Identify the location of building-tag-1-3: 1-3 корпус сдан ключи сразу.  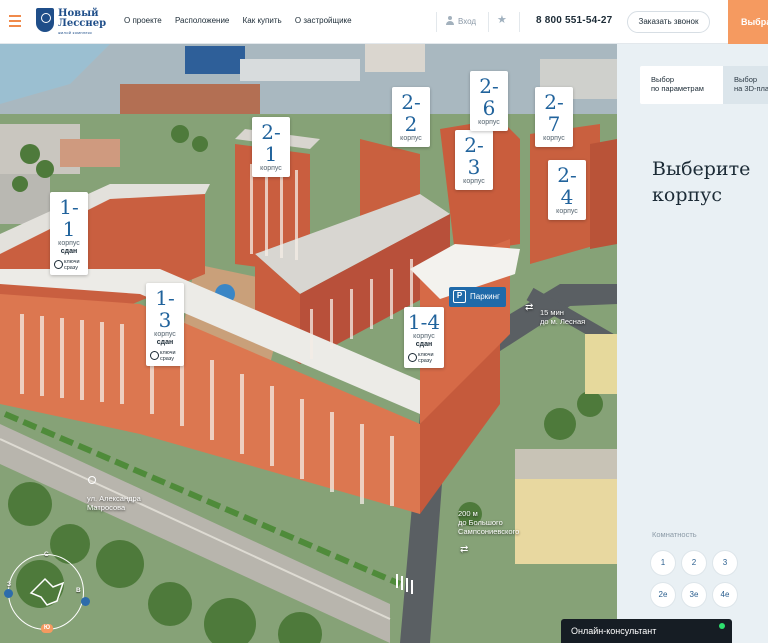
(165, 324).